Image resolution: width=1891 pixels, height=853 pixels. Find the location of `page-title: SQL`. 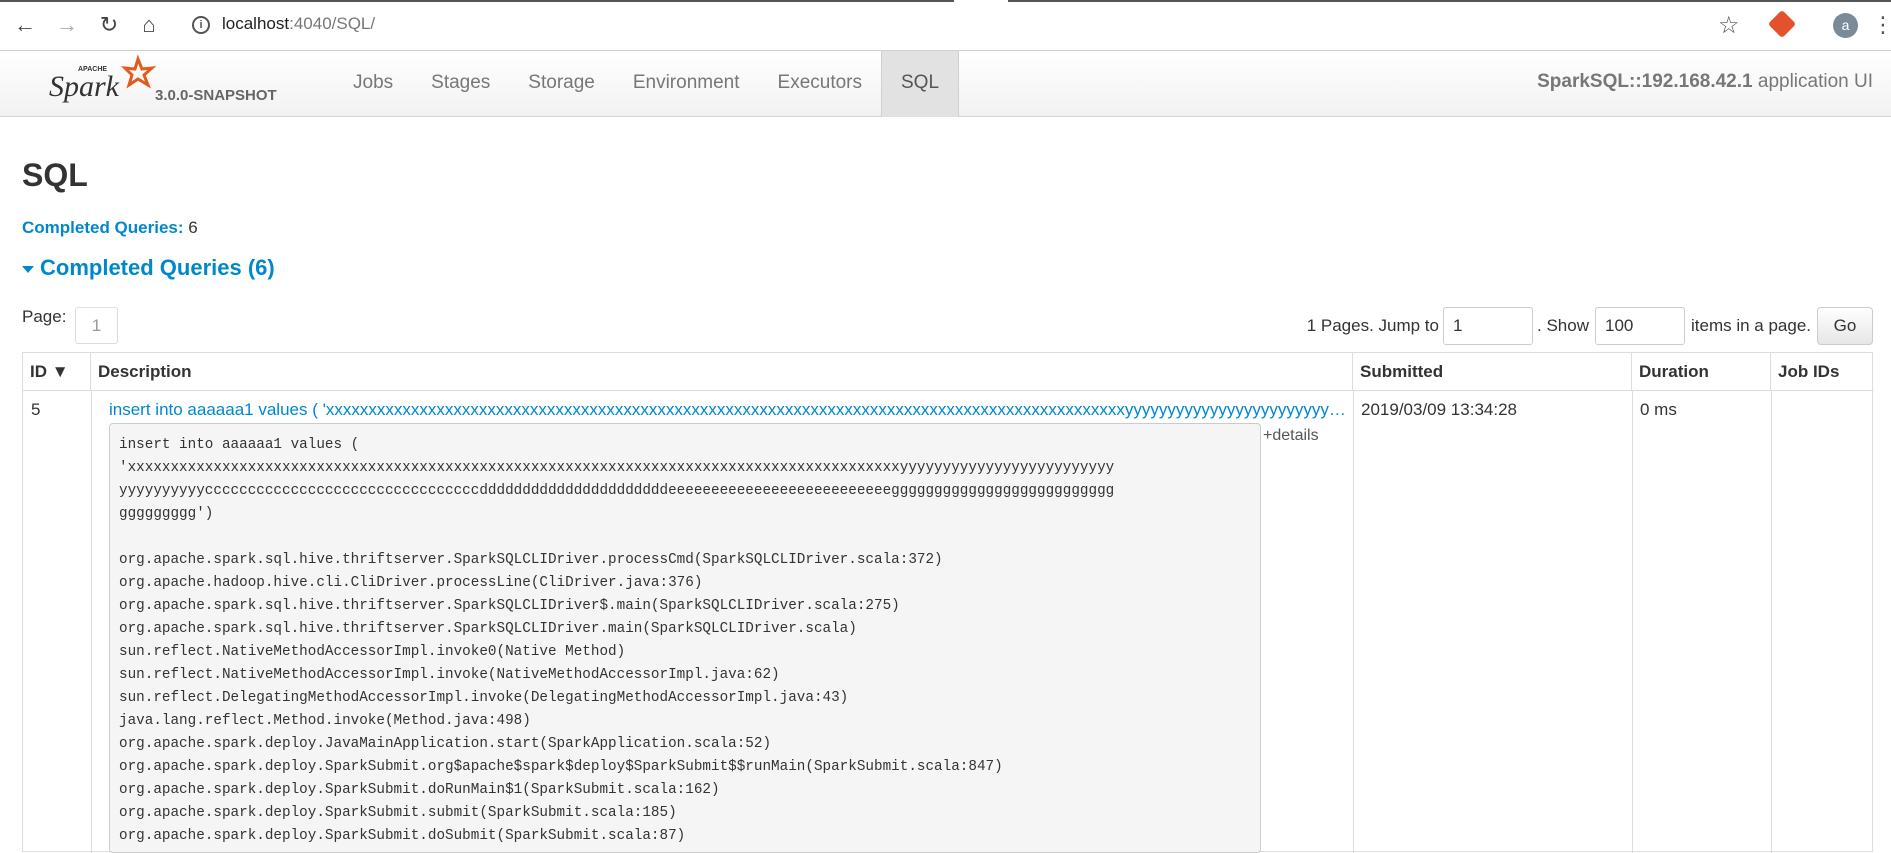

page-title: SQL is located at coordinates (55, 175).